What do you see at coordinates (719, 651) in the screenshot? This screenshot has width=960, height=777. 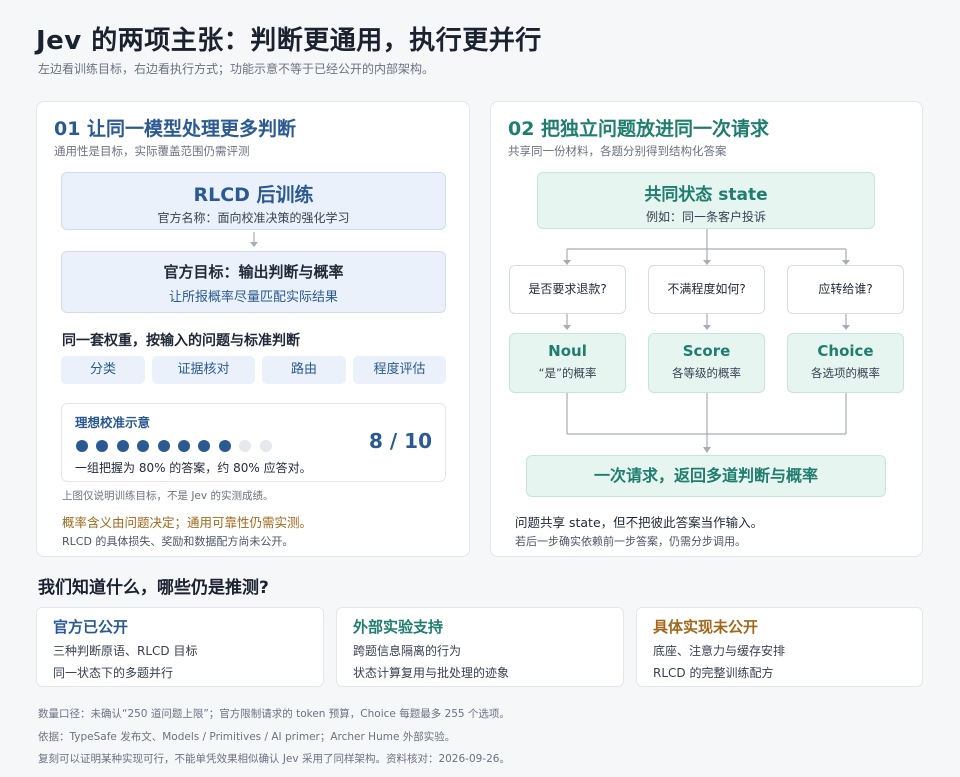 I see `card-implementation-undisclosed-line-1: 底座、注意力与缓存安排` at bounding box center [719, 651].